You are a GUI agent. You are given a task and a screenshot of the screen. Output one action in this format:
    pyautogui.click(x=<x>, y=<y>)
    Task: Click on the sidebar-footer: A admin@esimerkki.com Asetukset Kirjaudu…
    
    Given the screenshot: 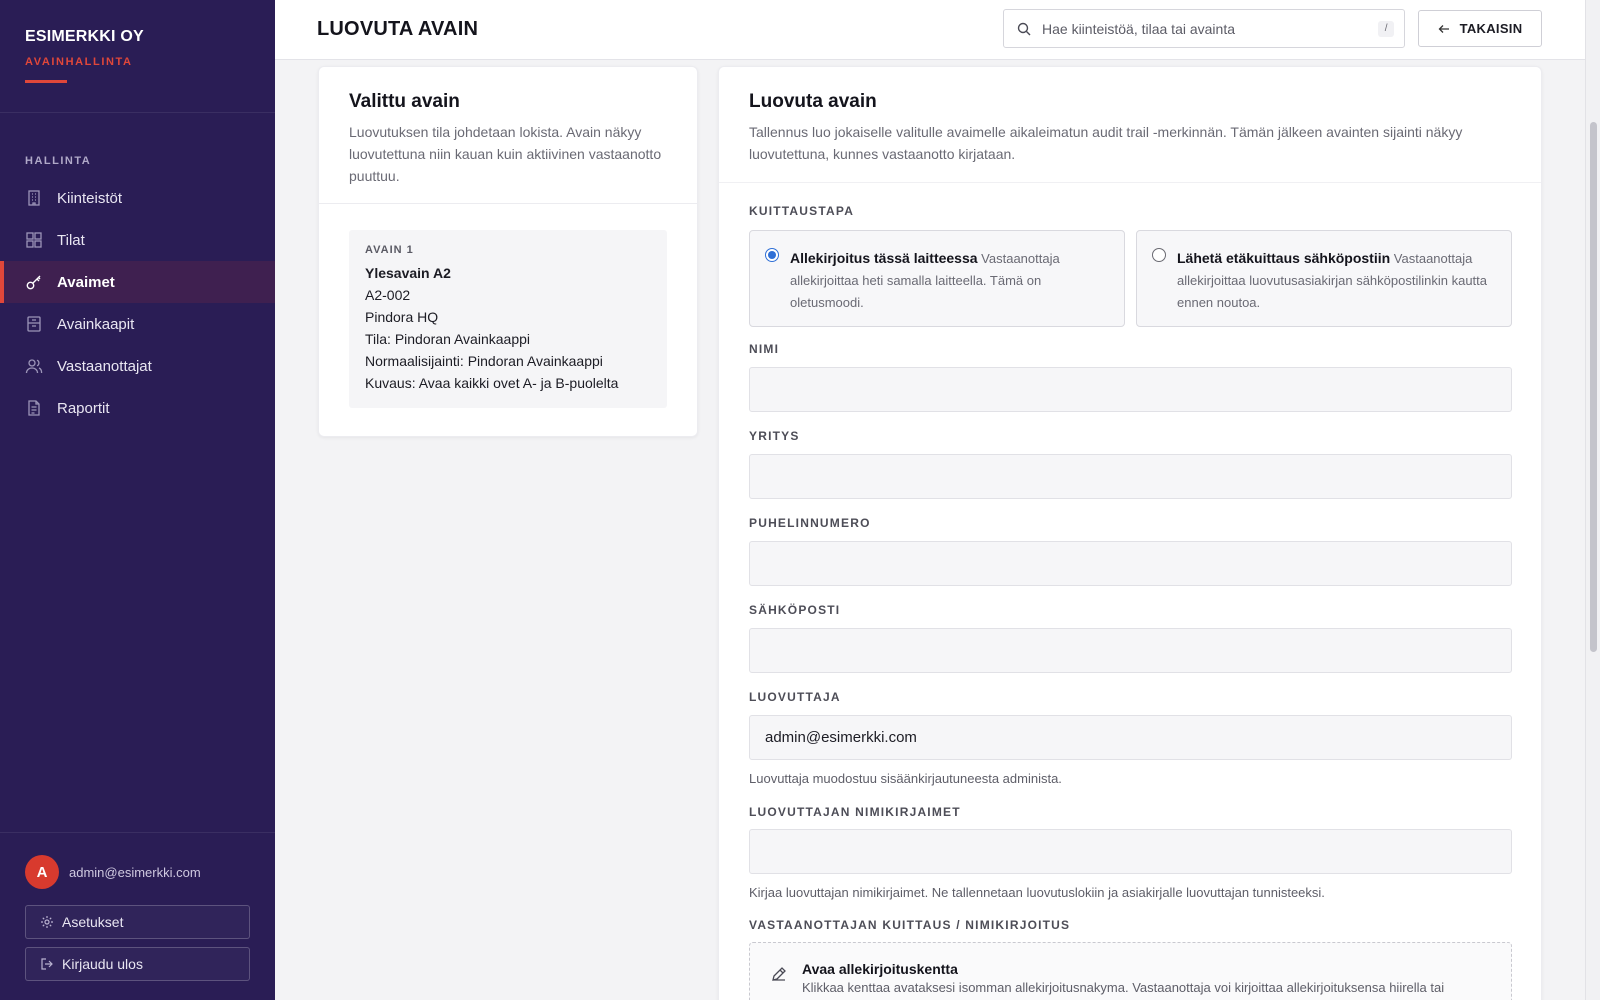 What is the action you would take?
    pyautogui.click(x=137, y=916)
    